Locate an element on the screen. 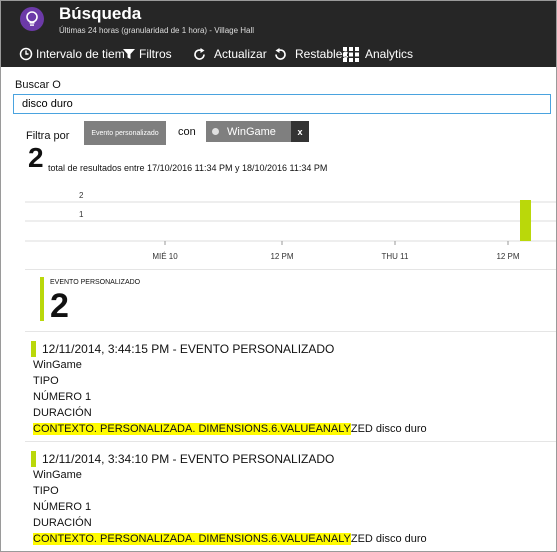 The width and height of the screenshot is (557, 552). time-range-button: Intervalo de tiem is located at coordinates (72, 54).